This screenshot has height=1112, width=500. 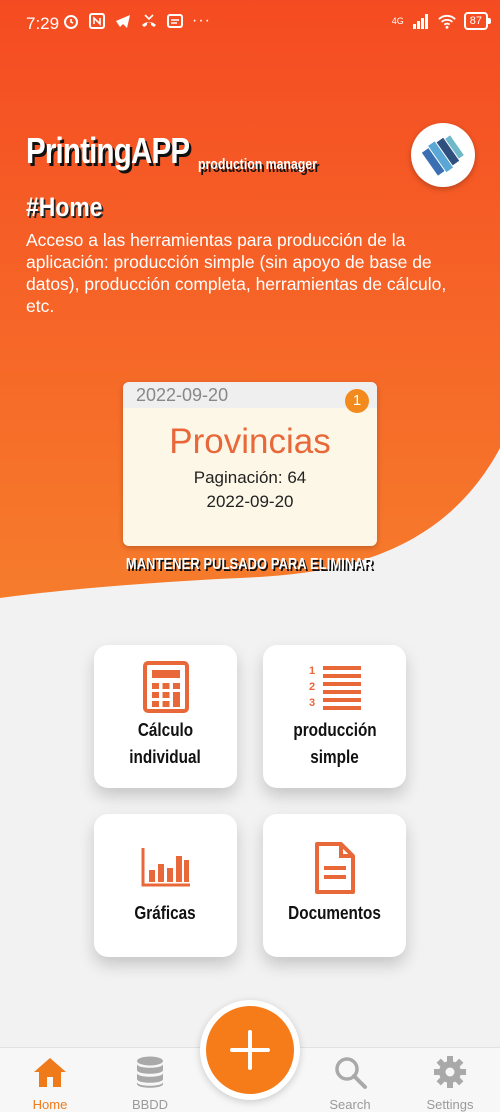 I want to click on svg-text: 1, so click(x=312, y=671).